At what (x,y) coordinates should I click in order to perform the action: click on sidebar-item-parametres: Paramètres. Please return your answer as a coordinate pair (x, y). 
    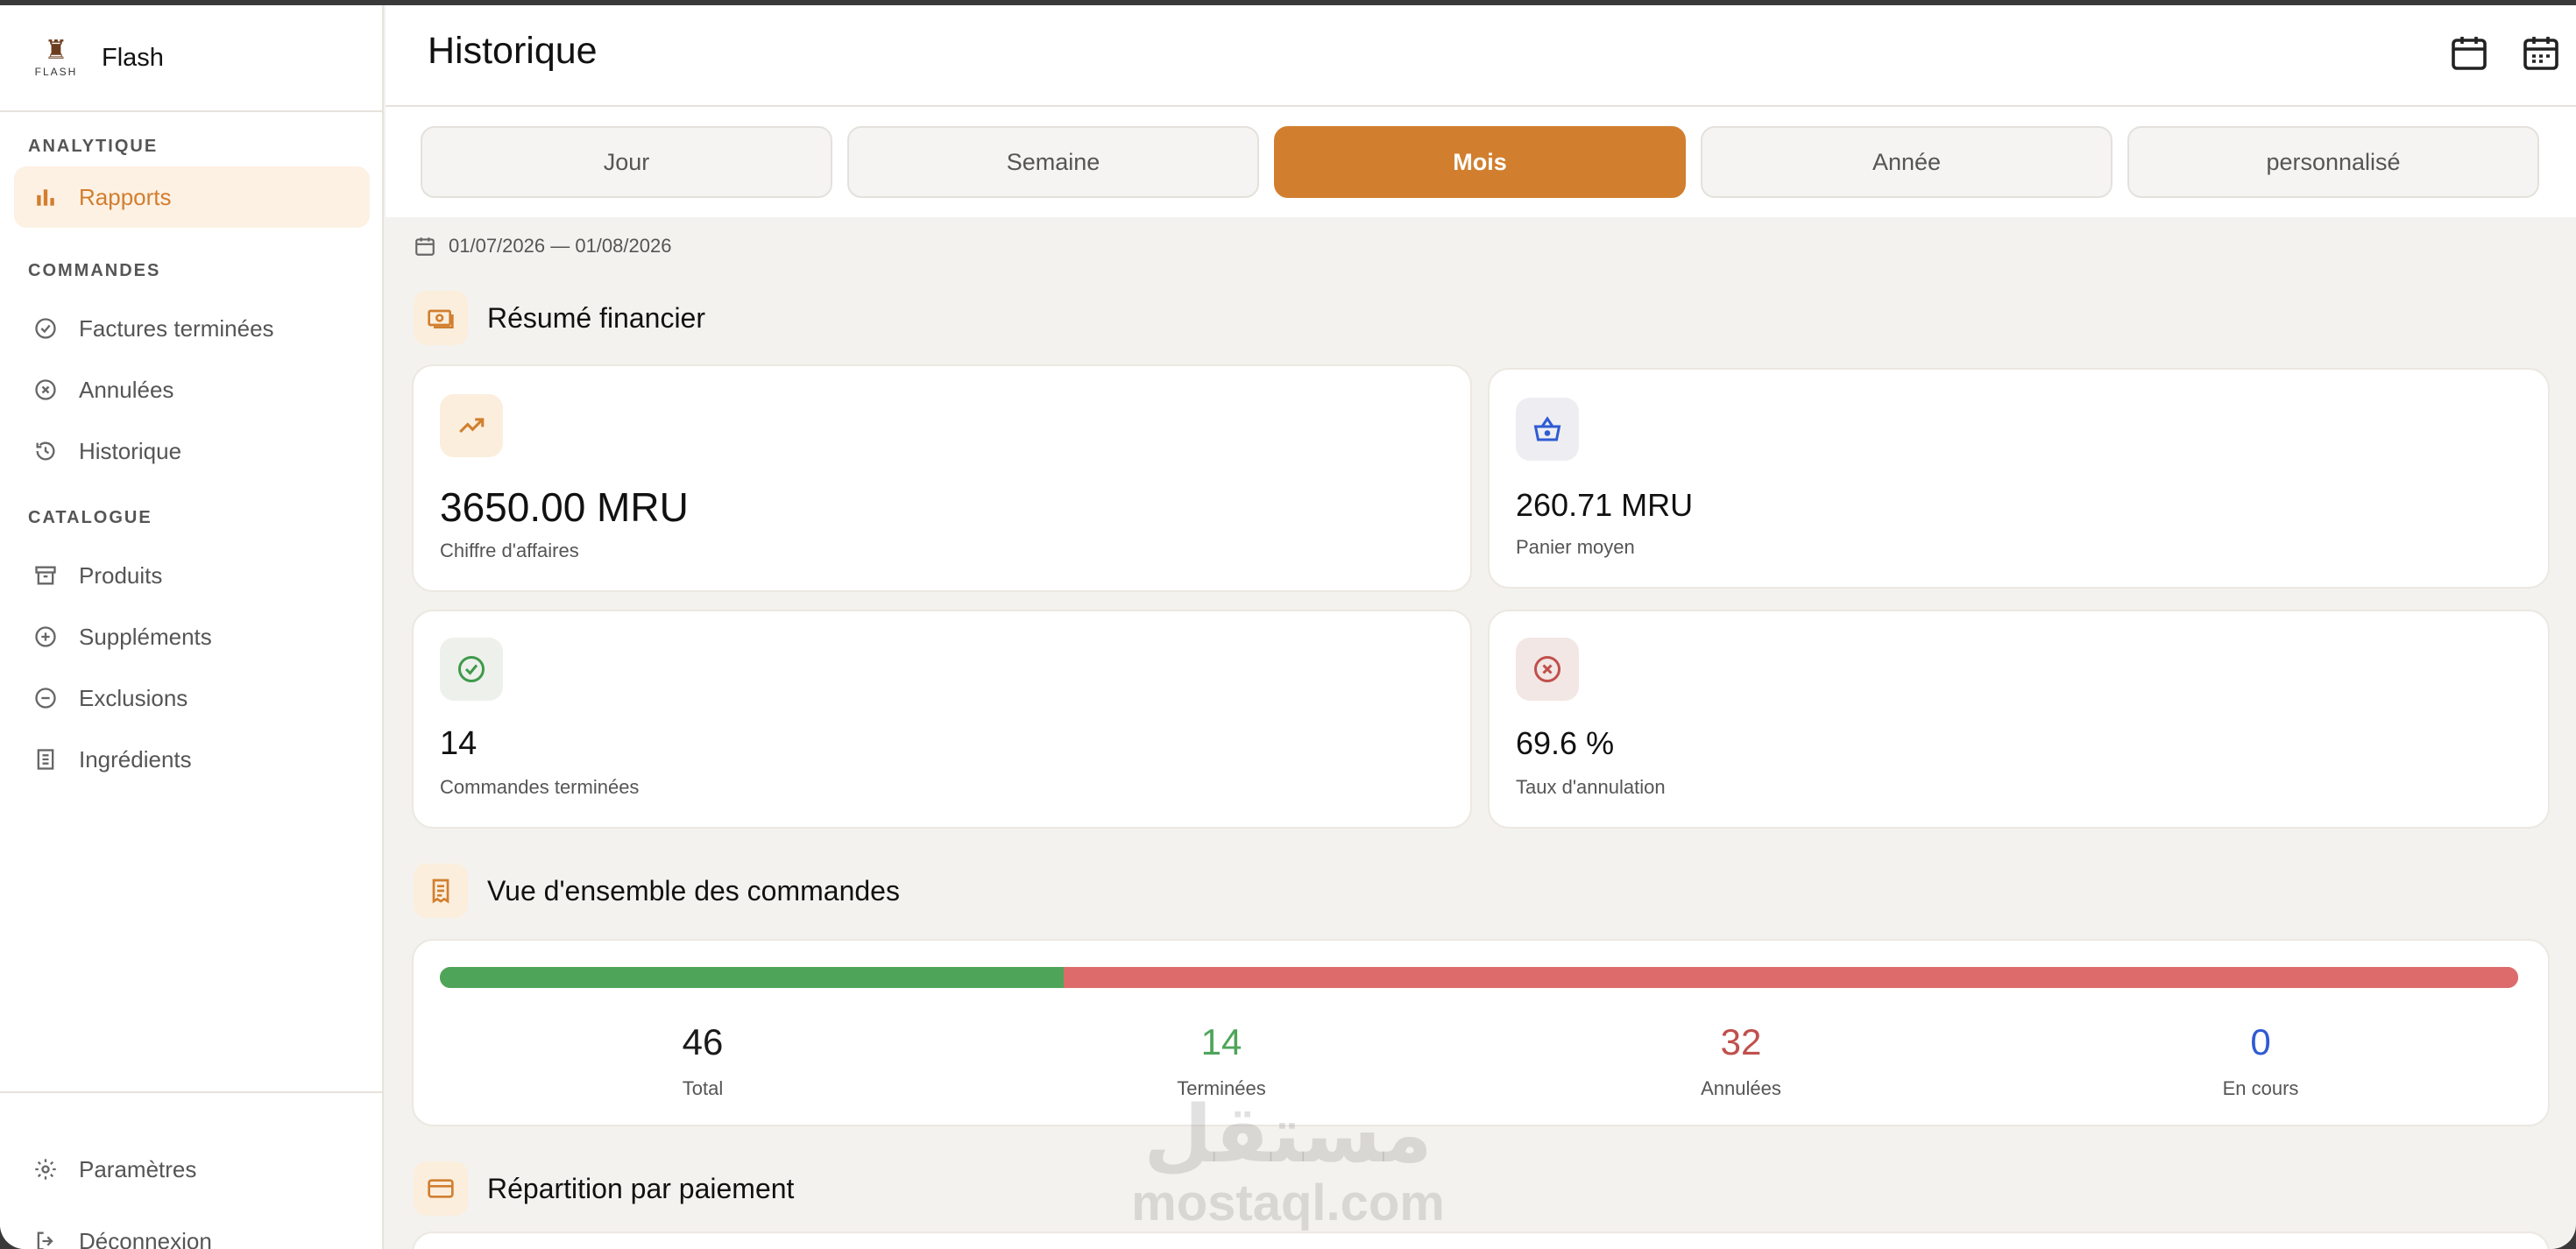
    Looking at the image, I should click on (192, 1169).